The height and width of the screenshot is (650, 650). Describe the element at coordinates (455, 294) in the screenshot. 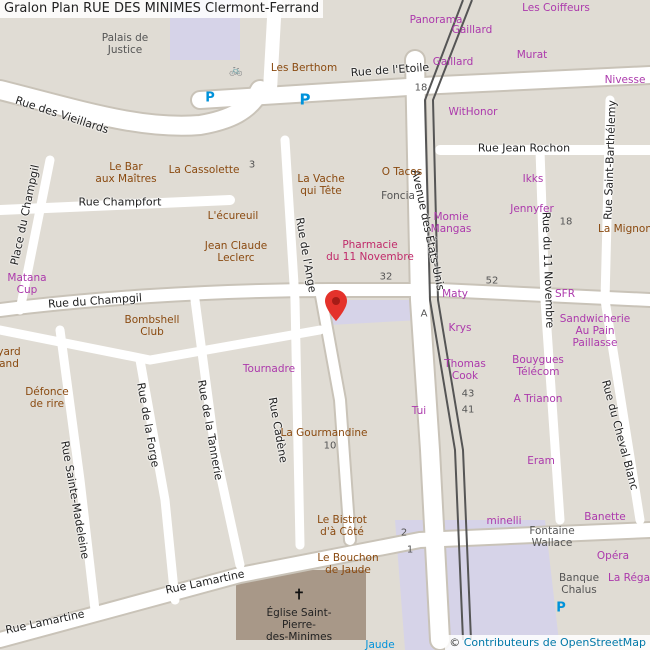

I see `poi-maty: Maty` at that location.